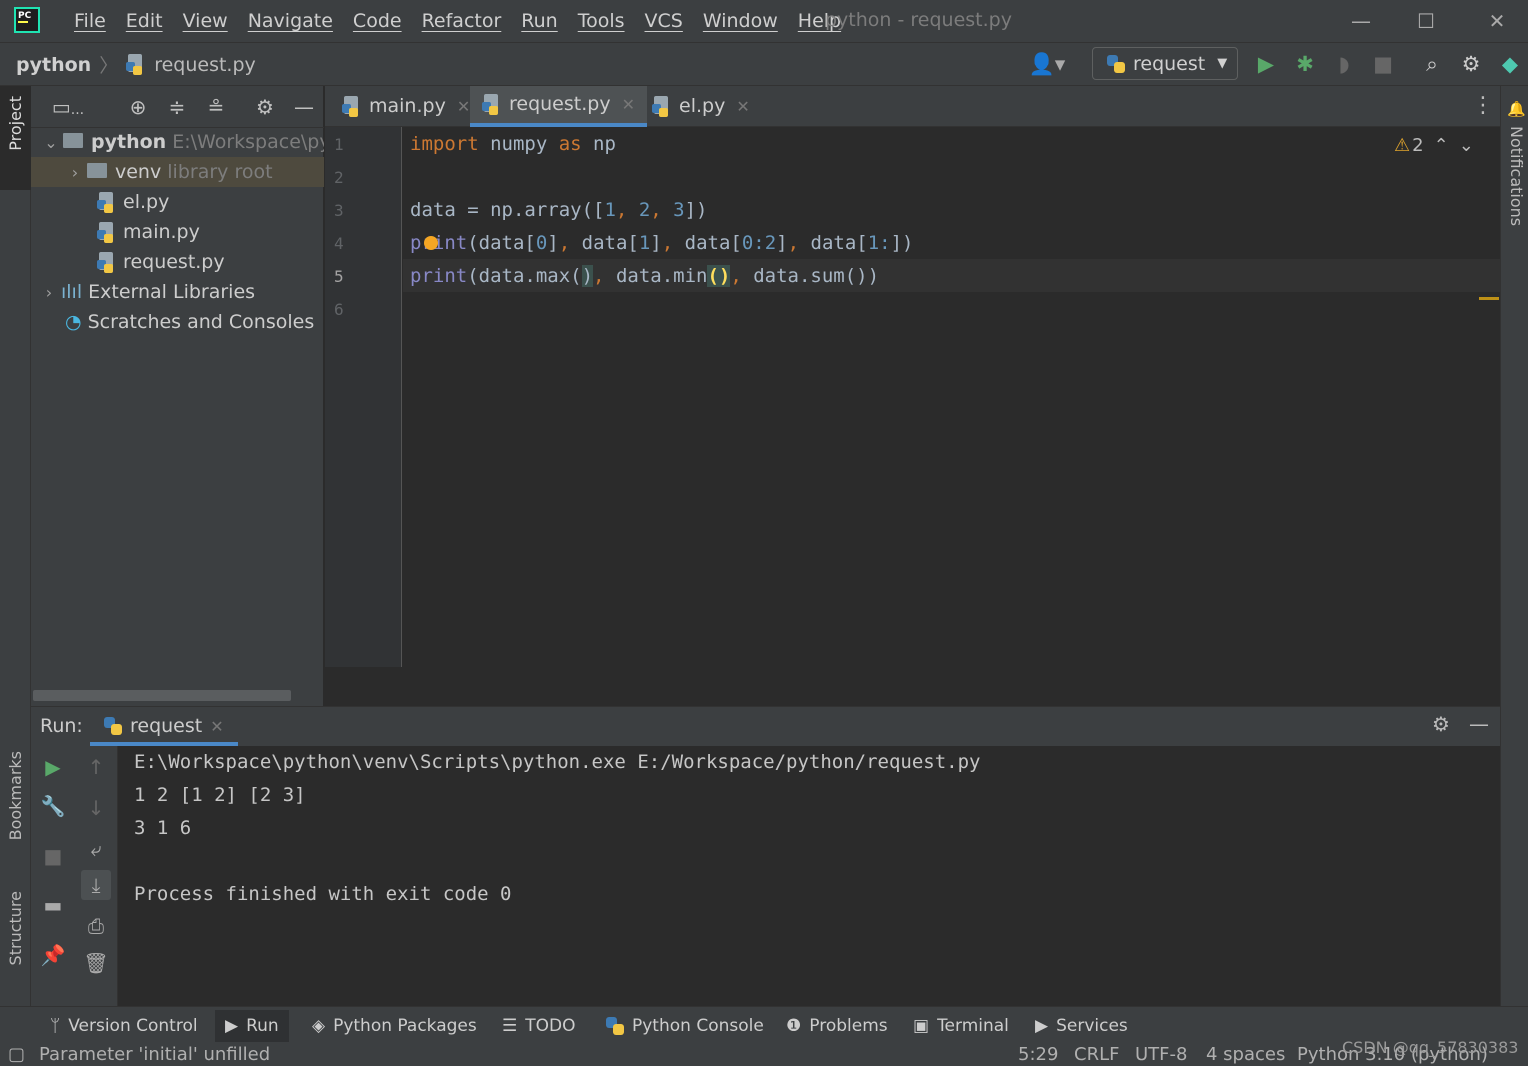 The width and height of the screenshot is (1528, 1066). What do you see at coordinates (97, 170) in the screenshot?
I see `folder-icon` at bounding box center [97, 170].